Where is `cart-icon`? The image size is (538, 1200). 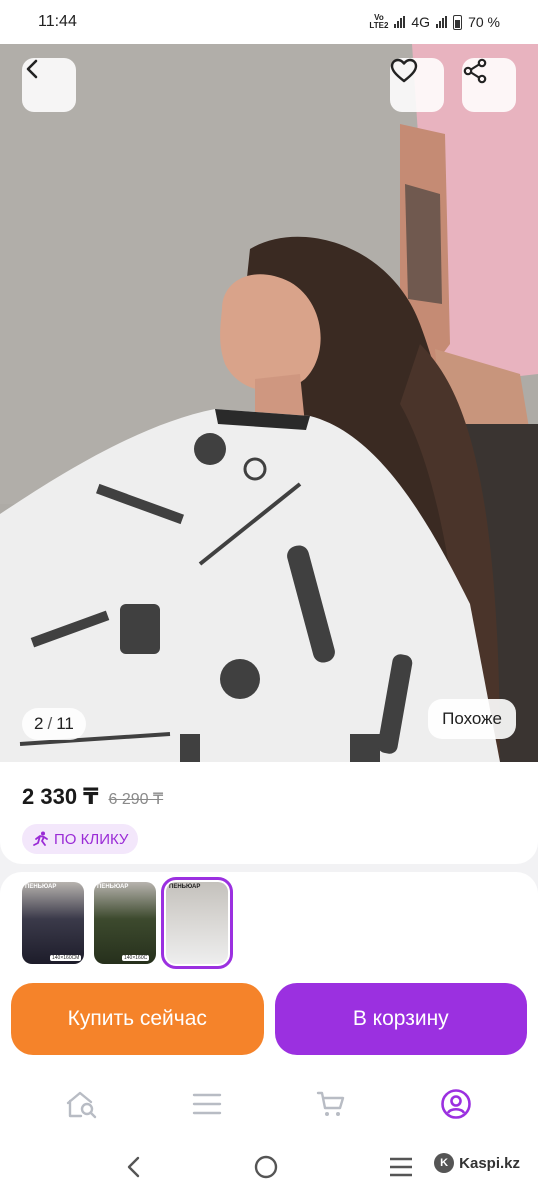 cart-icon is located at coordinates (331, 1103).